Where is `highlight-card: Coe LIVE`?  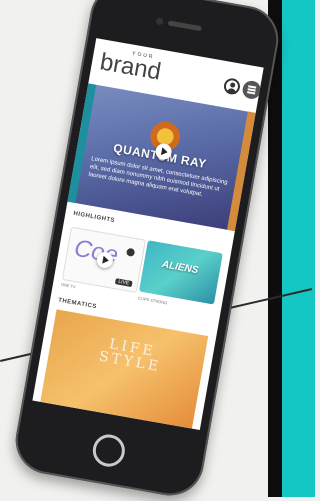 highlight-card: Coe LIVE is located at coordinates (104, 260).